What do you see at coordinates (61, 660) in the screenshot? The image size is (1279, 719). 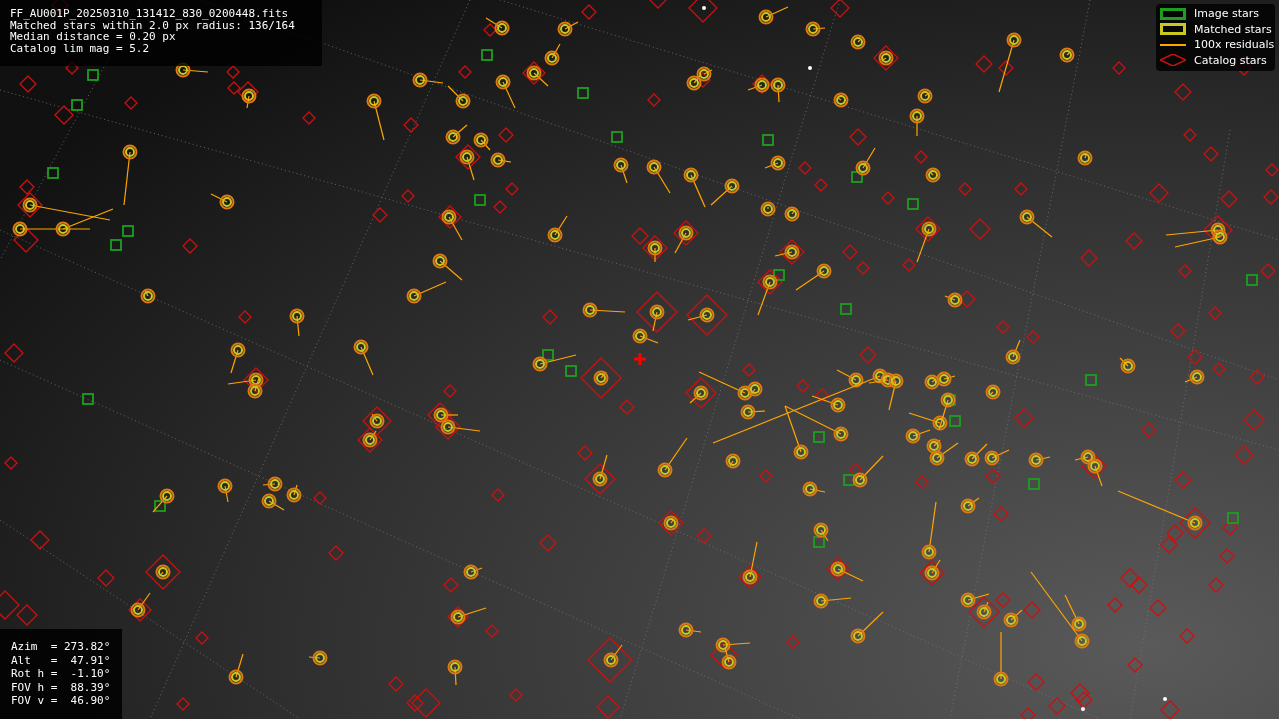 I see `pointing-text: Alt = 47.91°` at bounding box center [61, 660].